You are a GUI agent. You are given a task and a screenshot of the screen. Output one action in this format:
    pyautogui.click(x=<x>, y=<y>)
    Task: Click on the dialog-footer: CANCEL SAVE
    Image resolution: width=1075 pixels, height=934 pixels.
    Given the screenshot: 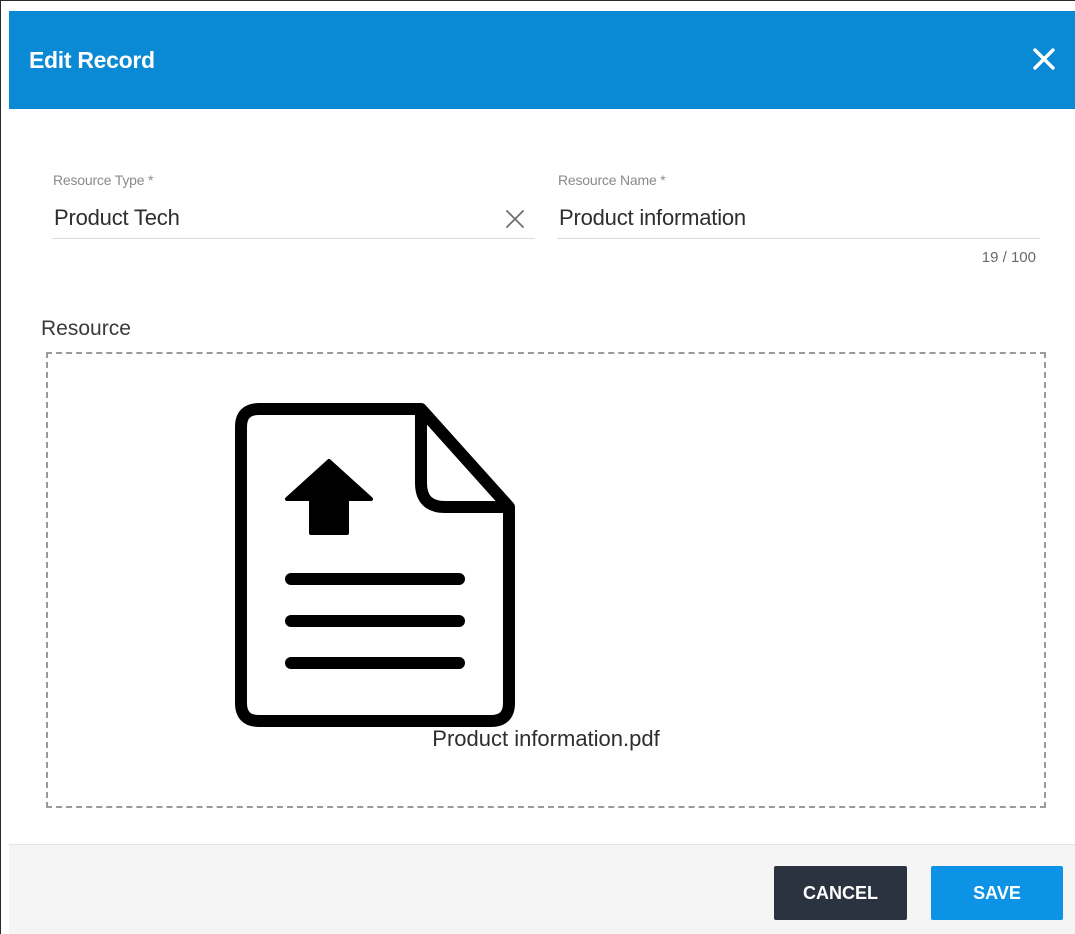 What is the action you would take?
    pyautogui.click(x=542, y=889)
    